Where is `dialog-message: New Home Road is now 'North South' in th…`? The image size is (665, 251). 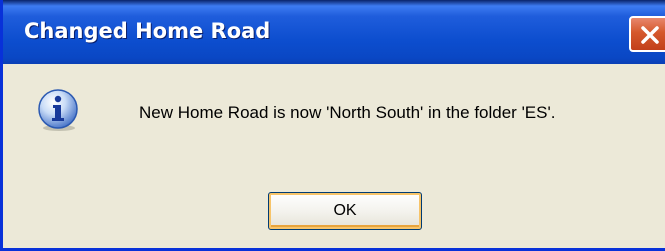
dialog-message: New Home Road is now 'North South' in th… is located at coordinates (347, 112).